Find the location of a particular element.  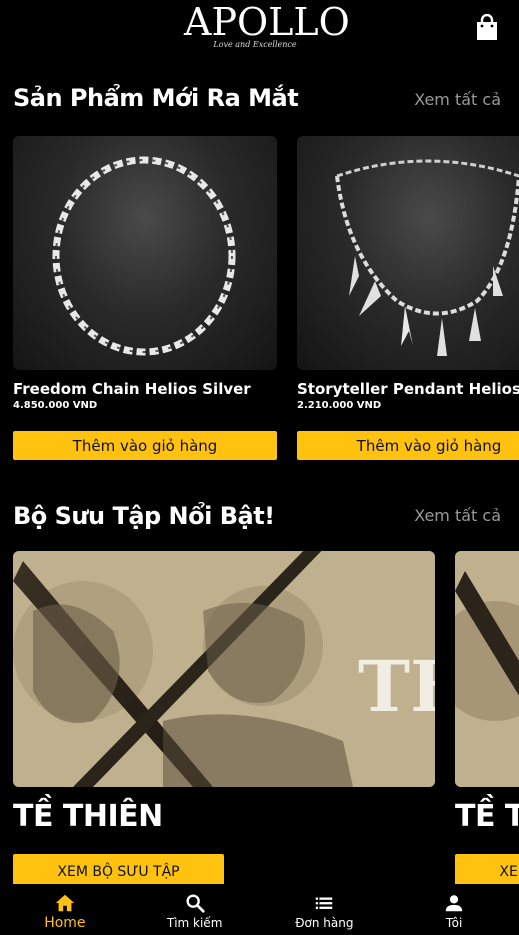

chain-necklace-image is located at coordinates (144, 256).